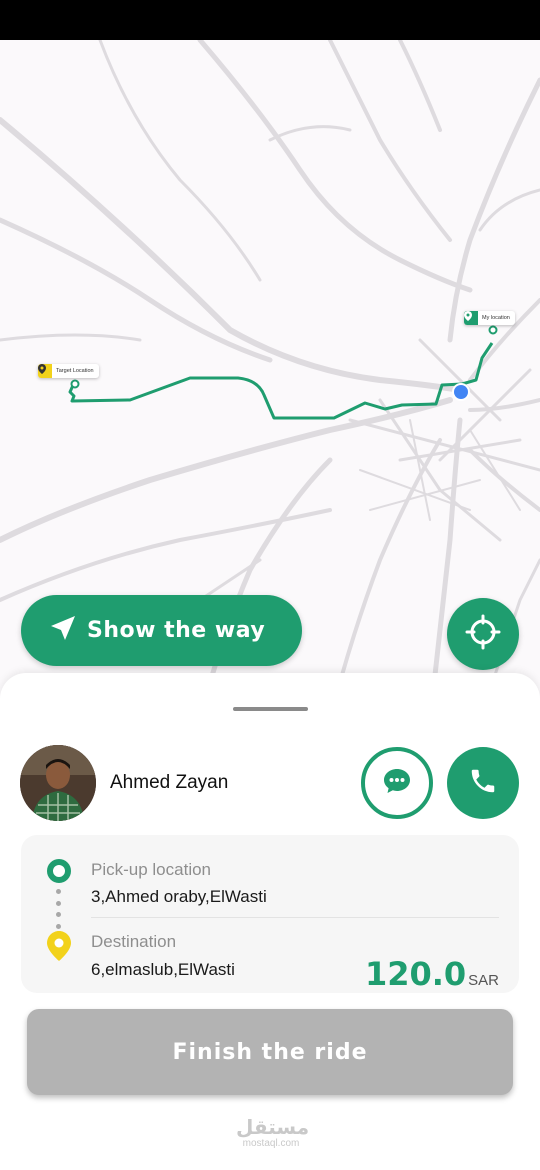 Image resolution: width=540 pixels, height=1170 pixels. What do you see at coordinates (63, 630) in the screenshot?
I see `navigation-arrow-icon` at bounding box center [63, 630].